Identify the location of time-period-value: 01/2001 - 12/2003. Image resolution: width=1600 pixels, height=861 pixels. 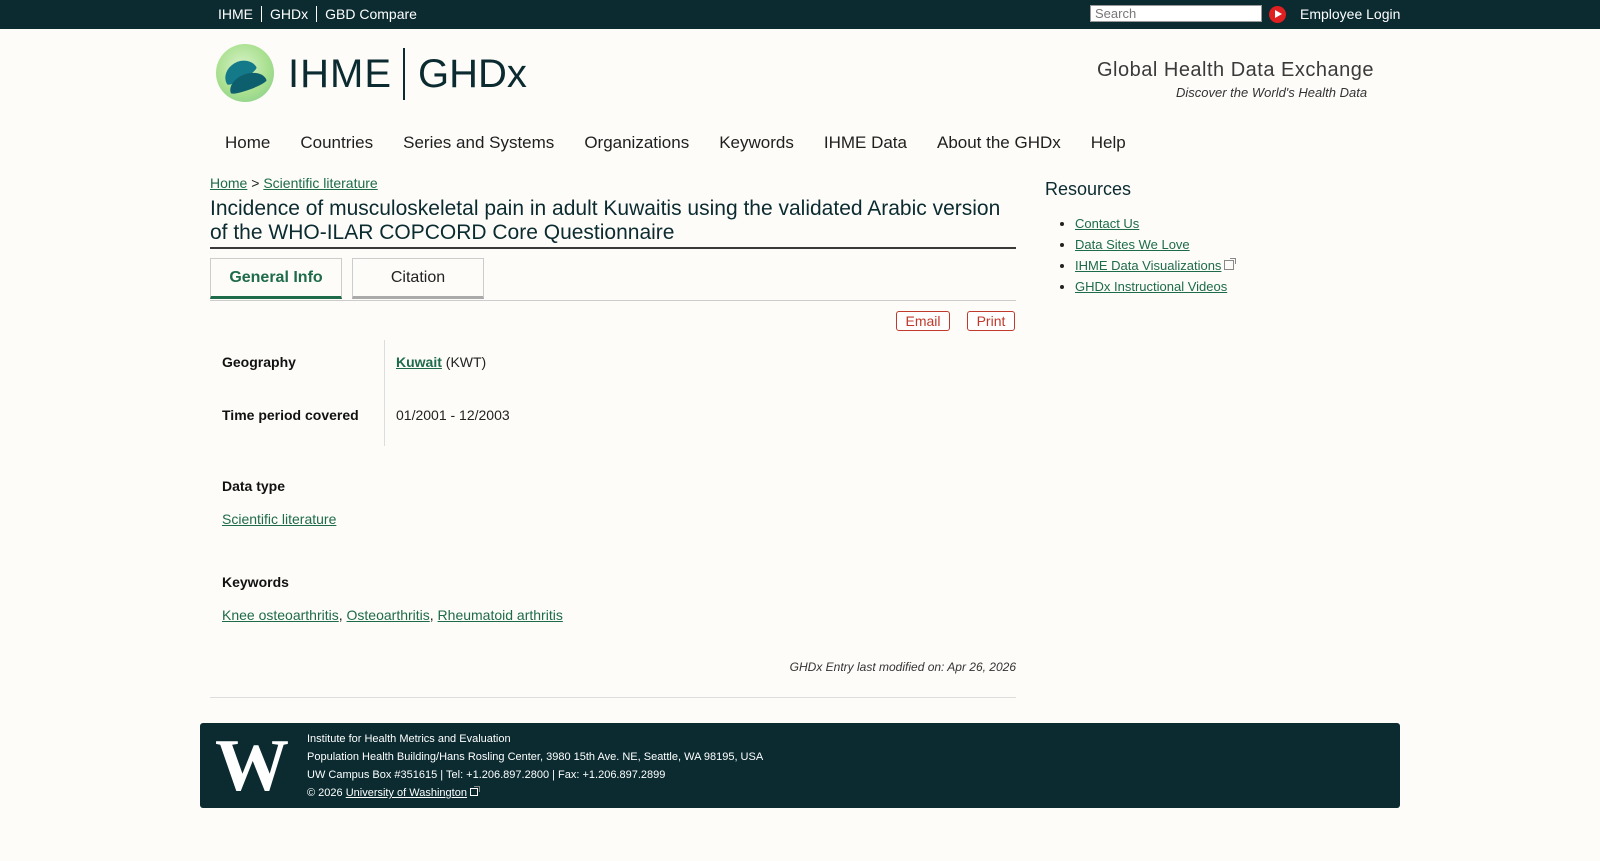
(453, 415).